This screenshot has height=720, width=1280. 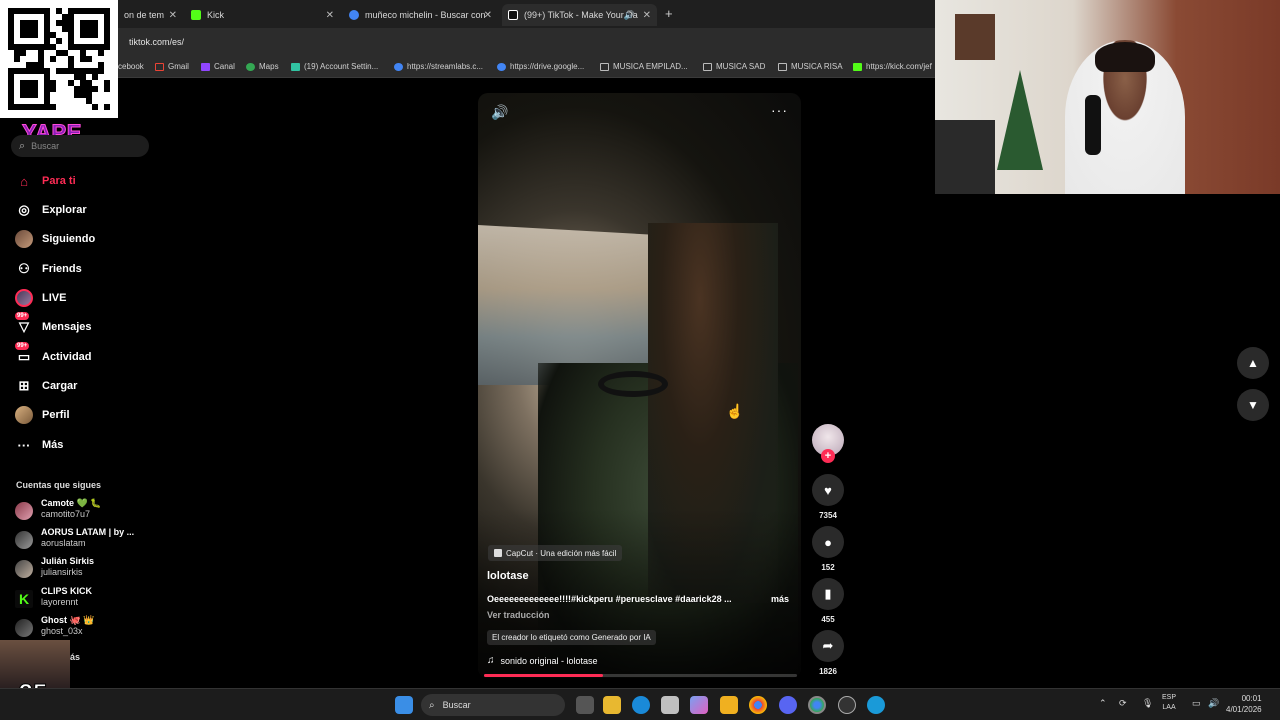 I want to click on system-clock: 00:01 4/01/2026, so click(x=1244, y=704).